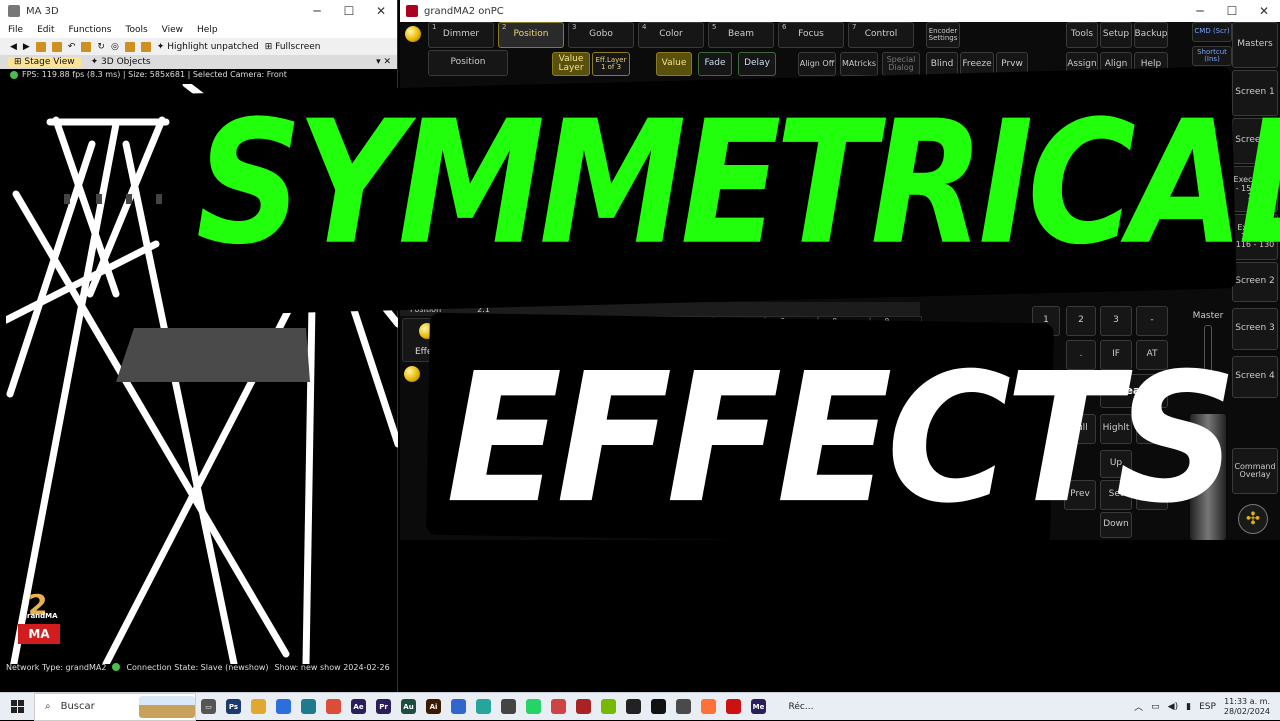  I want to click on arrow-right-icon: ▶, so click(26, 47).